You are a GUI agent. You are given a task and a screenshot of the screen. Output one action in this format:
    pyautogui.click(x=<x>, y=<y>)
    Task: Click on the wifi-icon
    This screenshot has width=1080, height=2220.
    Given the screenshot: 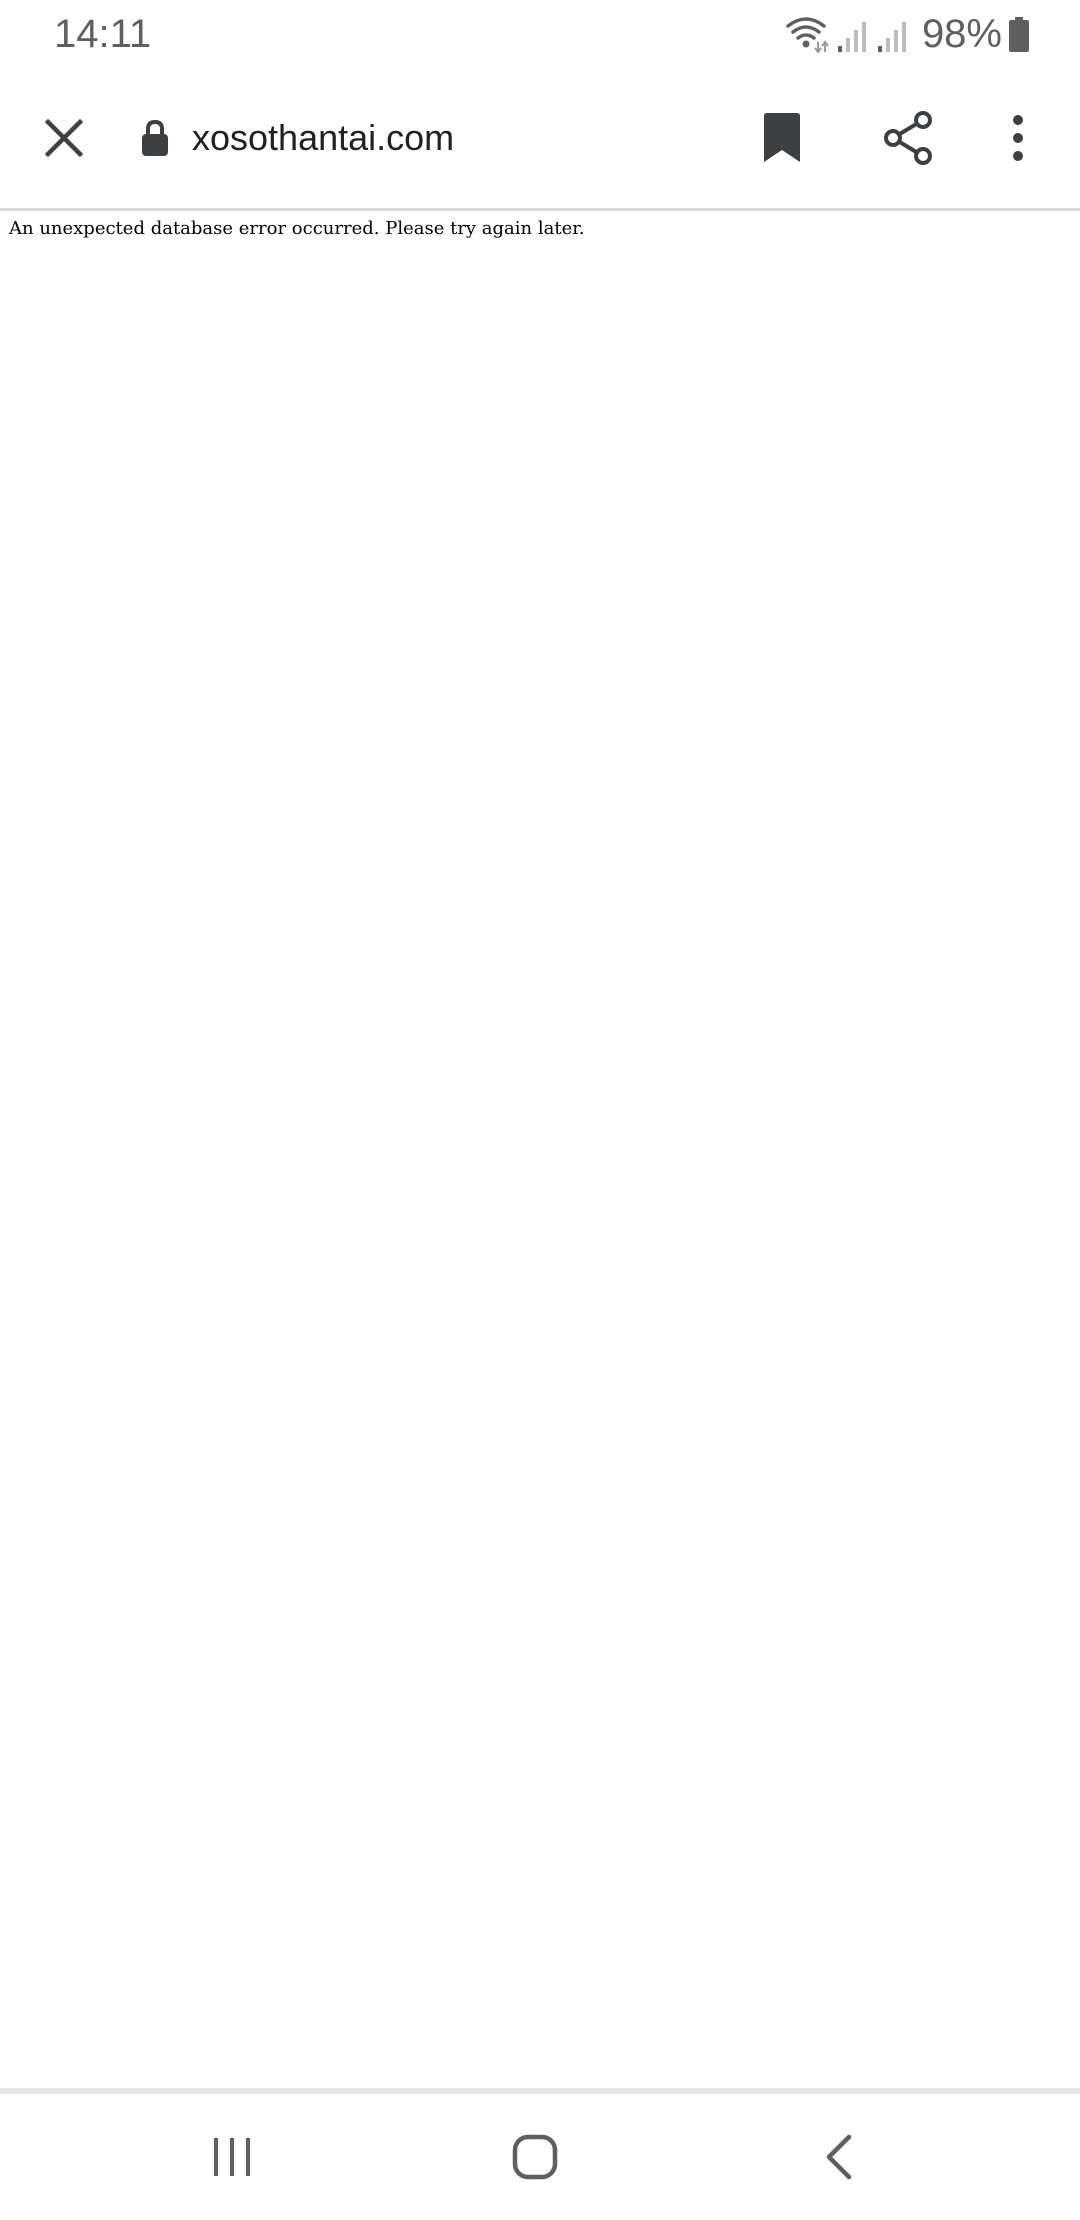 What is the action you would take?
    pyautogui.click(x=807, y=35)
    